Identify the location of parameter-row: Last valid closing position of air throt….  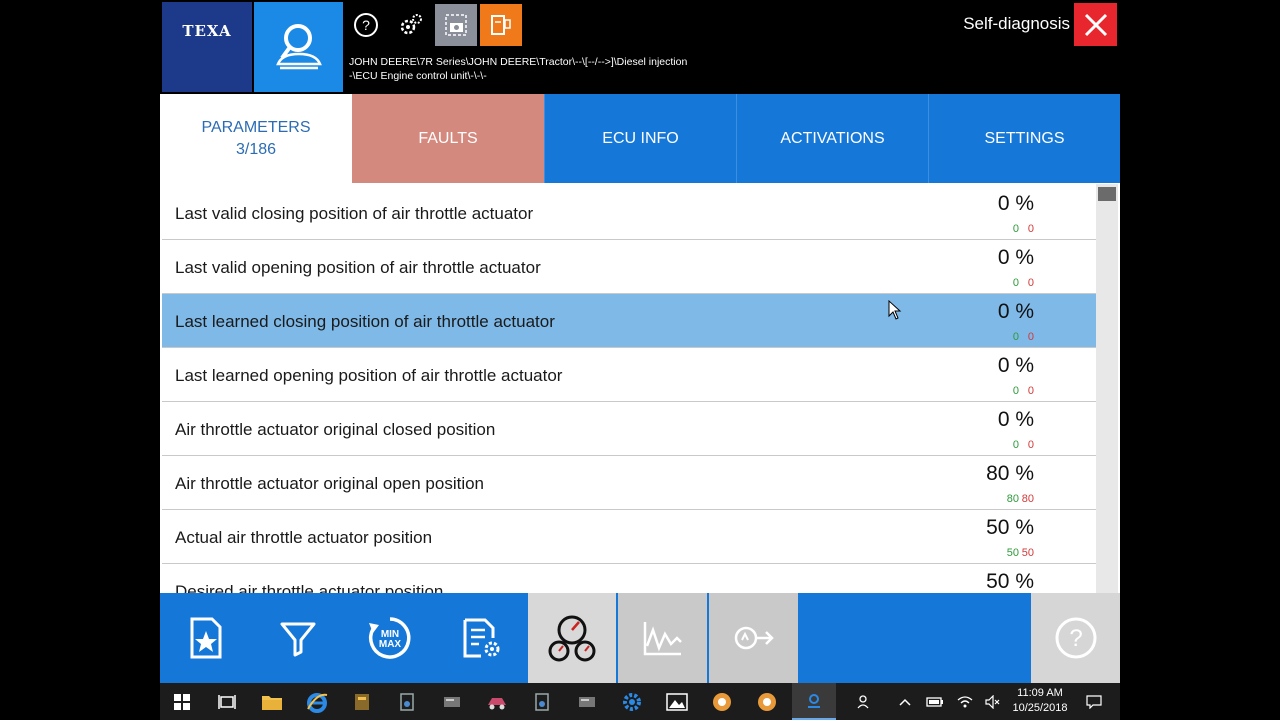
(629, 213).